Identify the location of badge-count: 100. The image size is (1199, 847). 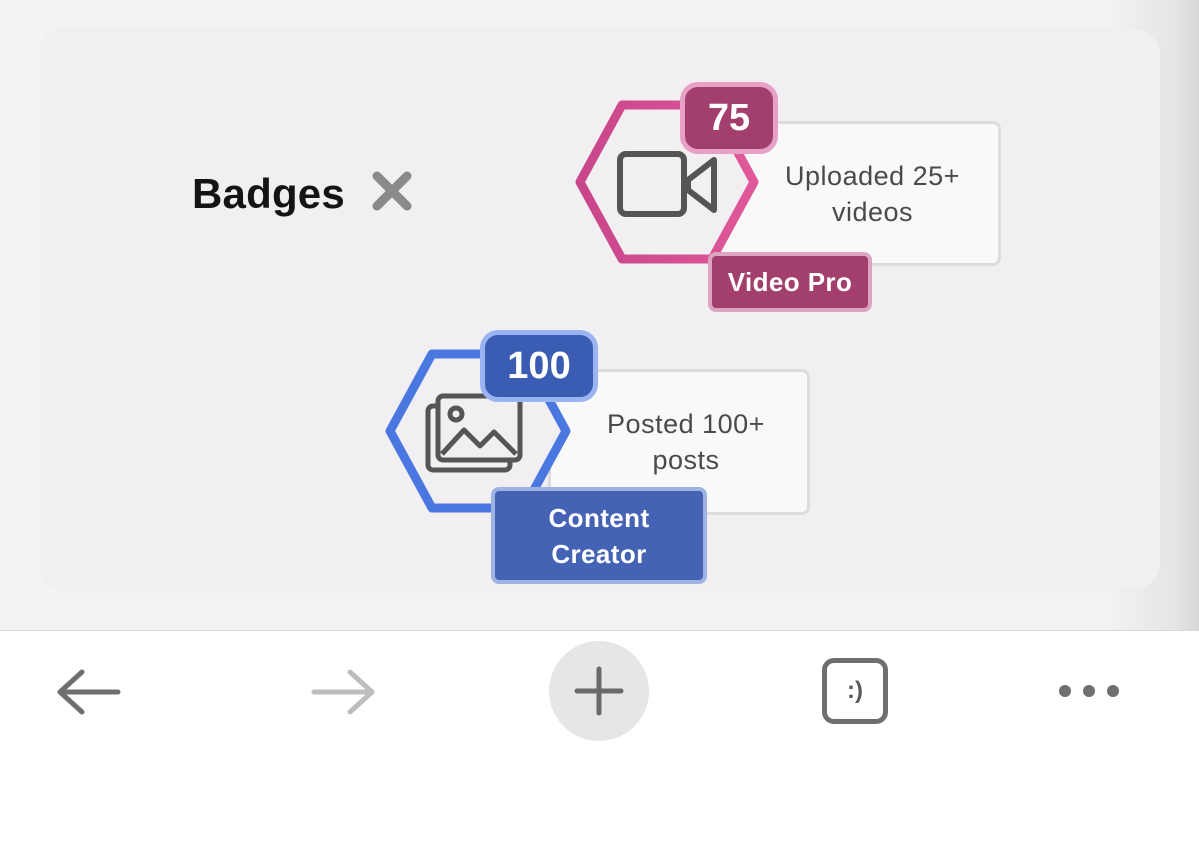
(539, 366).